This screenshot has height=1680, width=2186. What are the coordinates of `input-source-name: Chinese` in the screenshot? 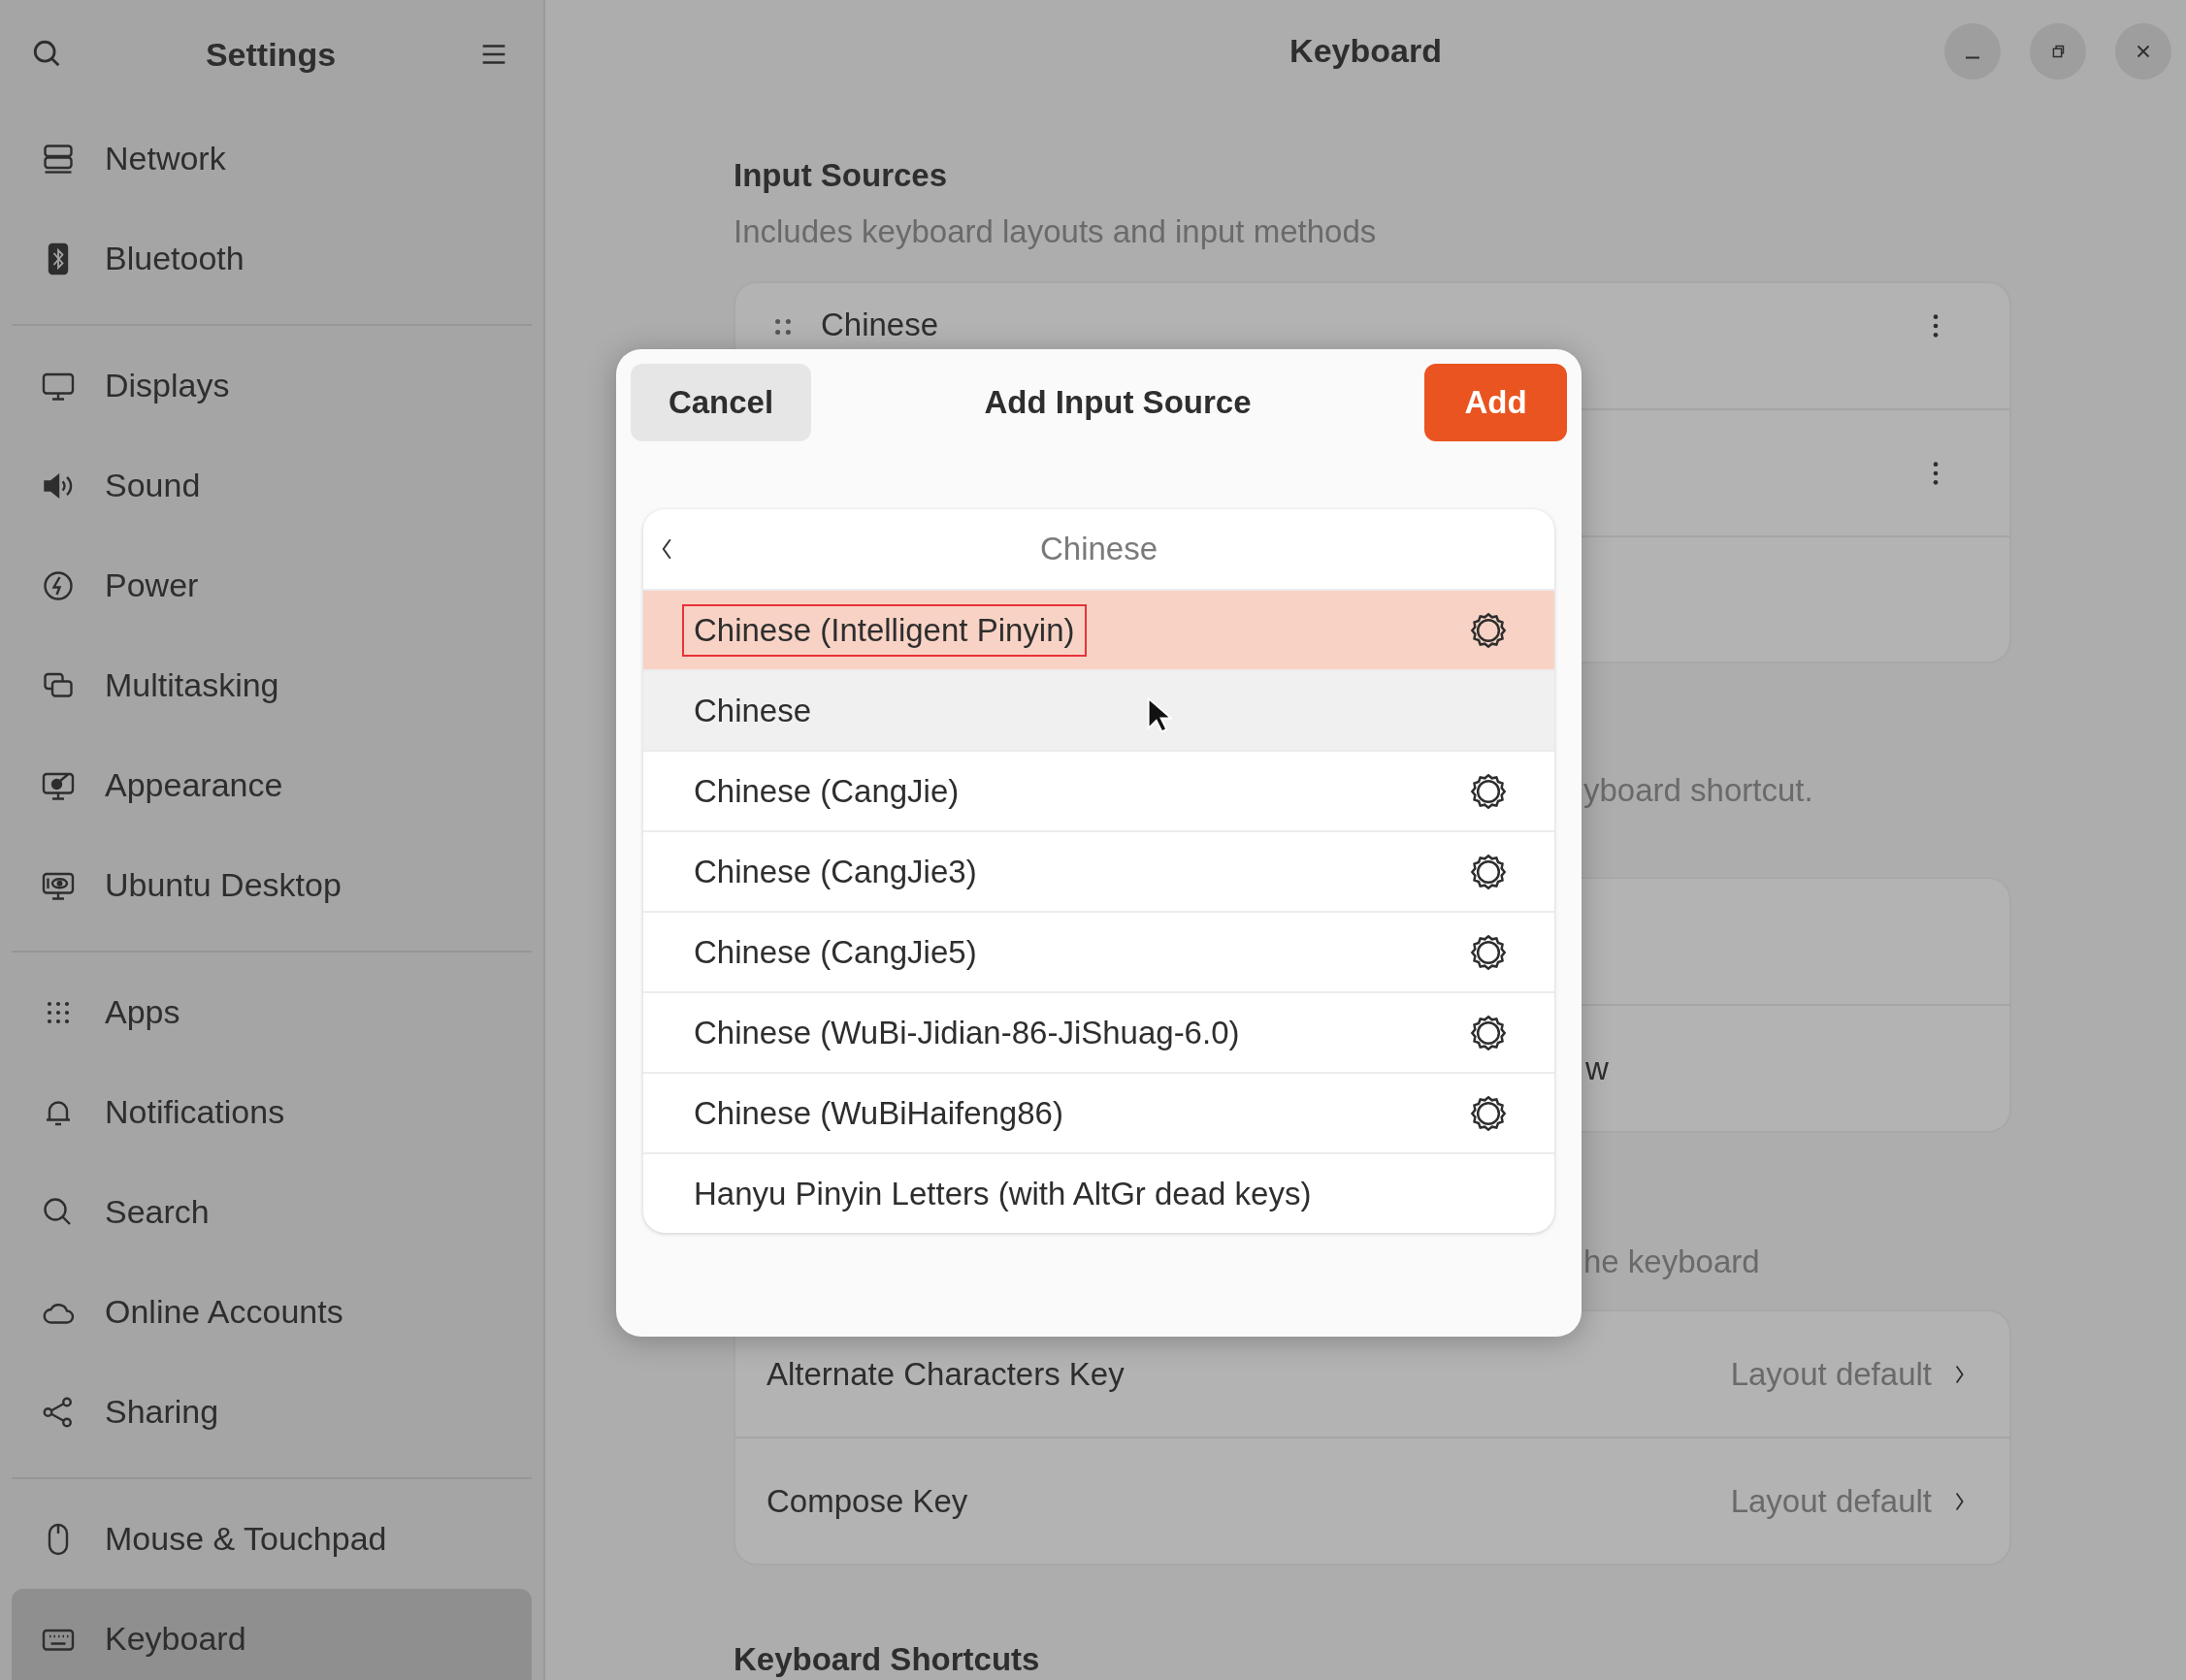 It's located at (880, 325).